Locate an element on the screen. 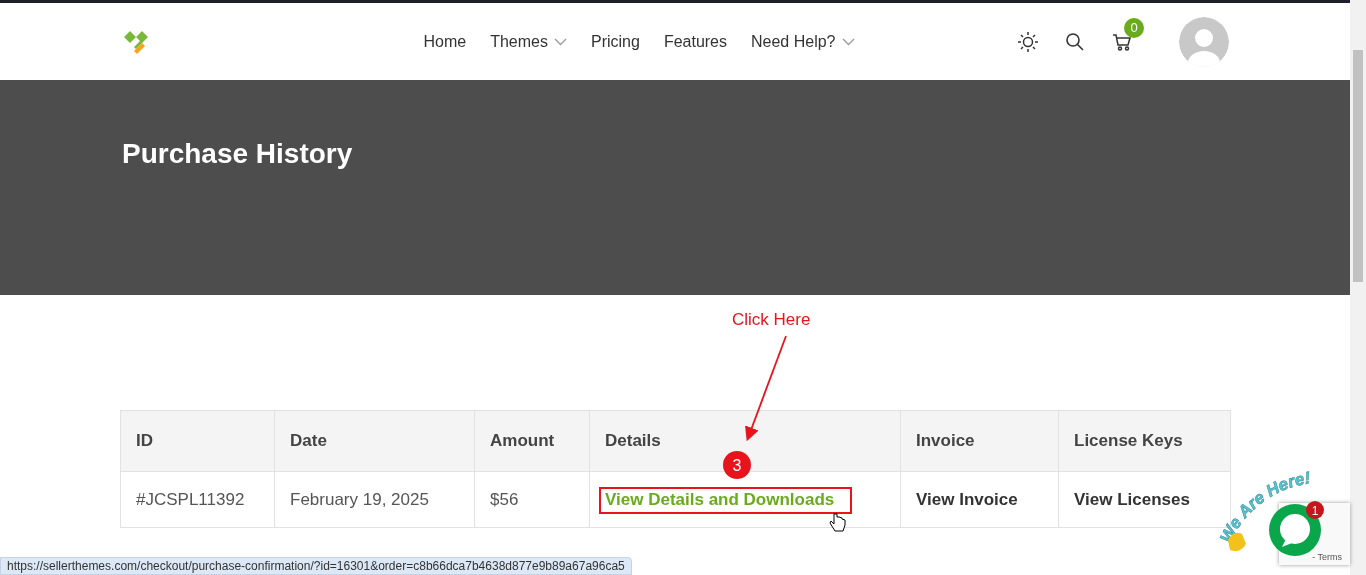 This screenshot has height=575, width=1366. scrollbar-thumb is located at coordinates (1358, 166).